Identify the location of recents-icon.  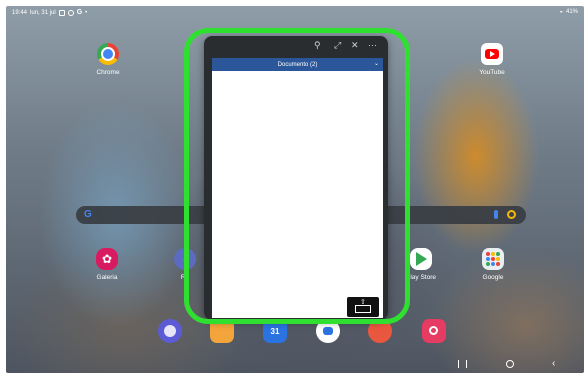
(462, 364).